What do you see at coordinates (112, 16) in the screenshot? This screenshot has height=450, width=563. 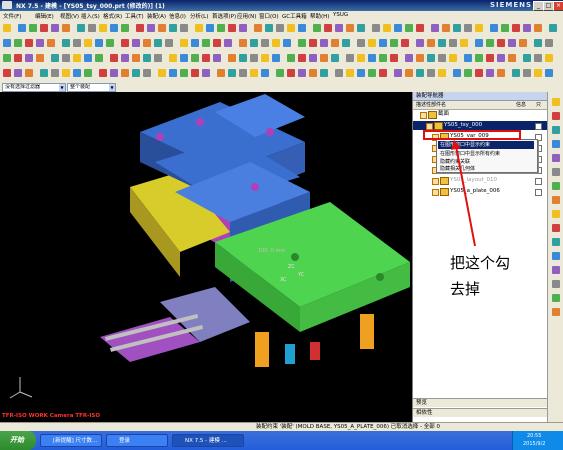 I see `menu-format: 格式(R)` at bounding box center [112, 16].